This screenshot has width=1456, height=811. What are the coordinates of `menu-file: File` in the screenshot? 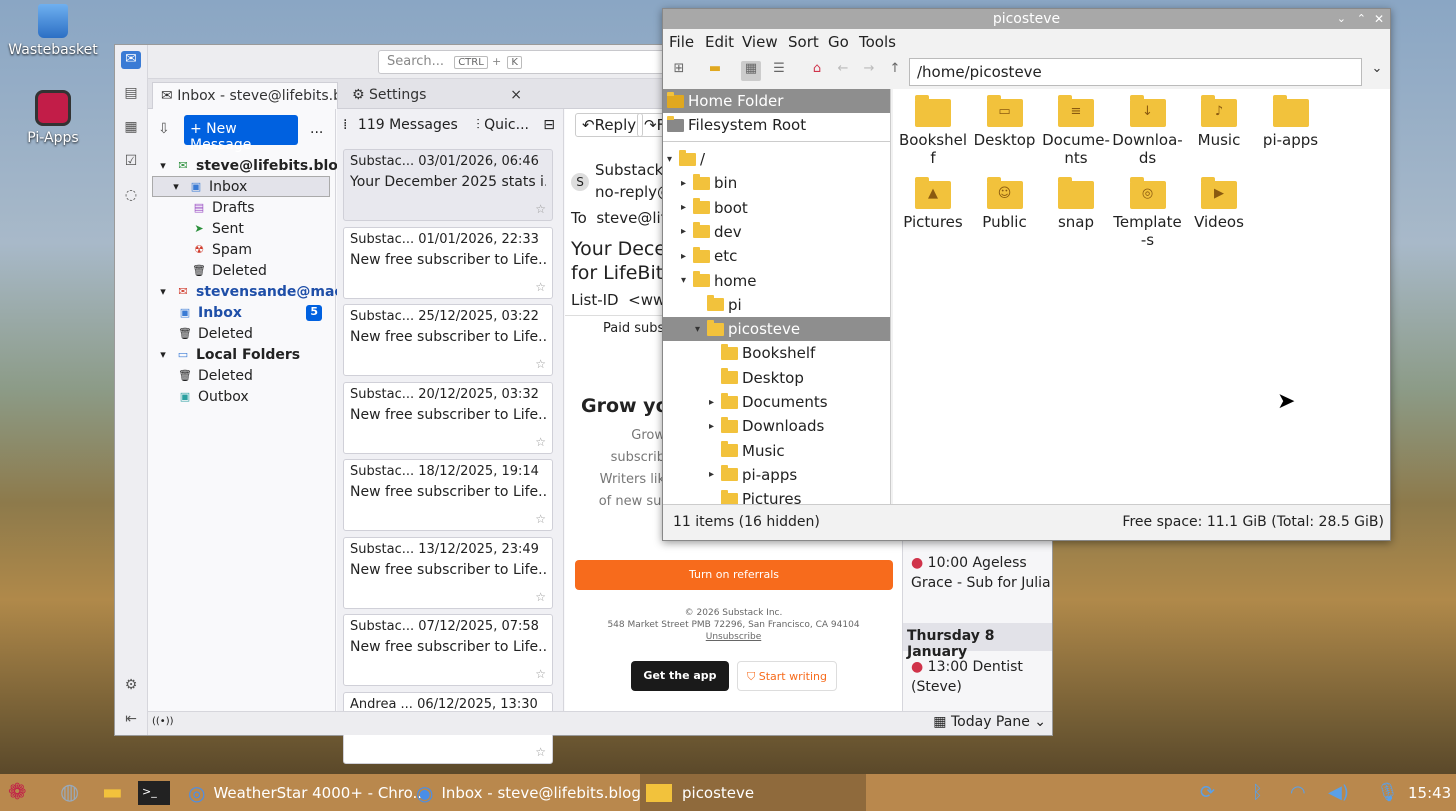 It's located at (681, 42).